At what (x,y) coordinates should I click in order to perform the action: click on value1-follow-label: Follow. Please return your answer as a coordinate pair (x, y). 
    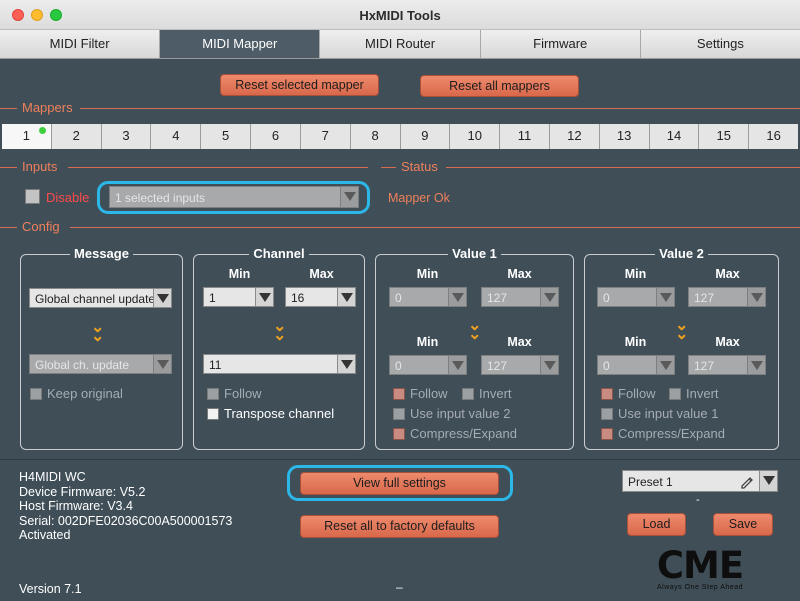
    Looking at the image, I should click on (429, 393).